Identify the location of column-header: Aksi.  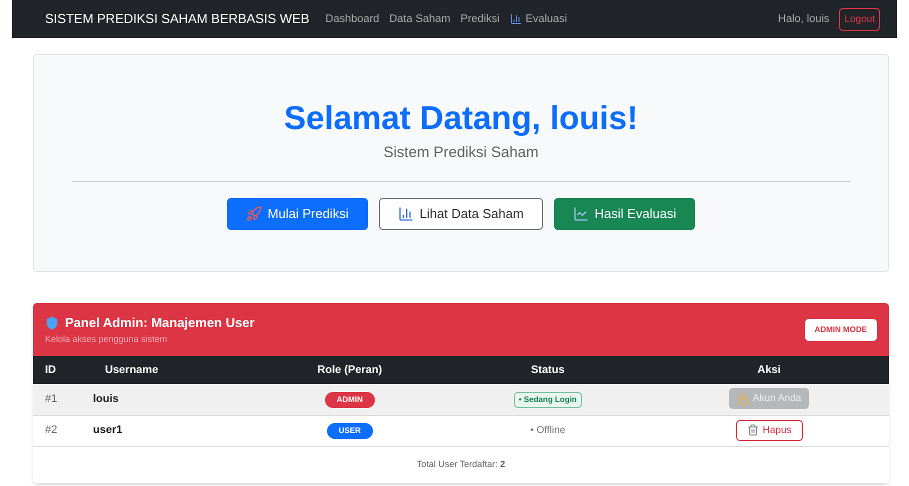
(769, 370).